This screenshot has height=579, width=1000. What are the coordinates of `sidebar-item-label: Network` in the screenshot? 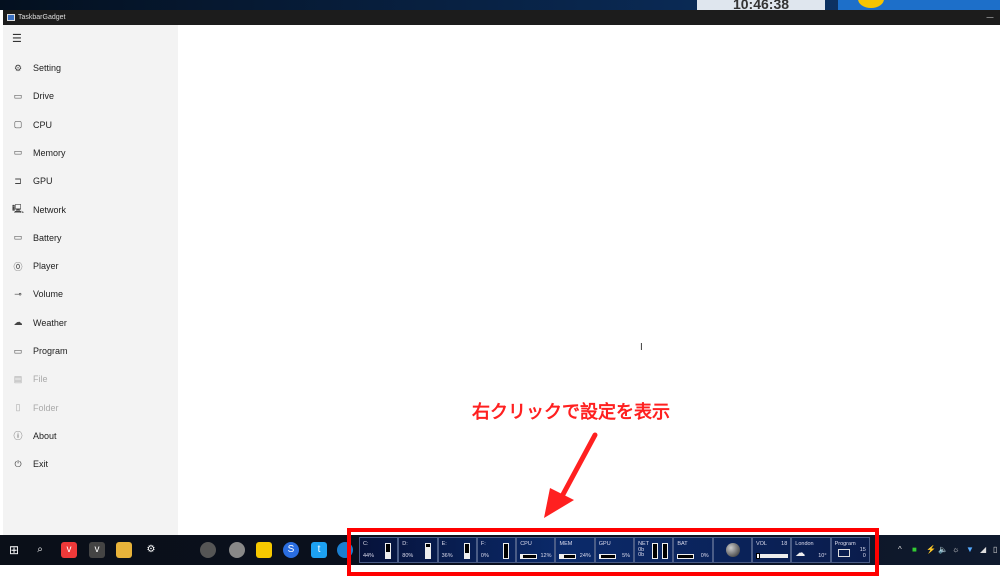 It's located at (50, 209).